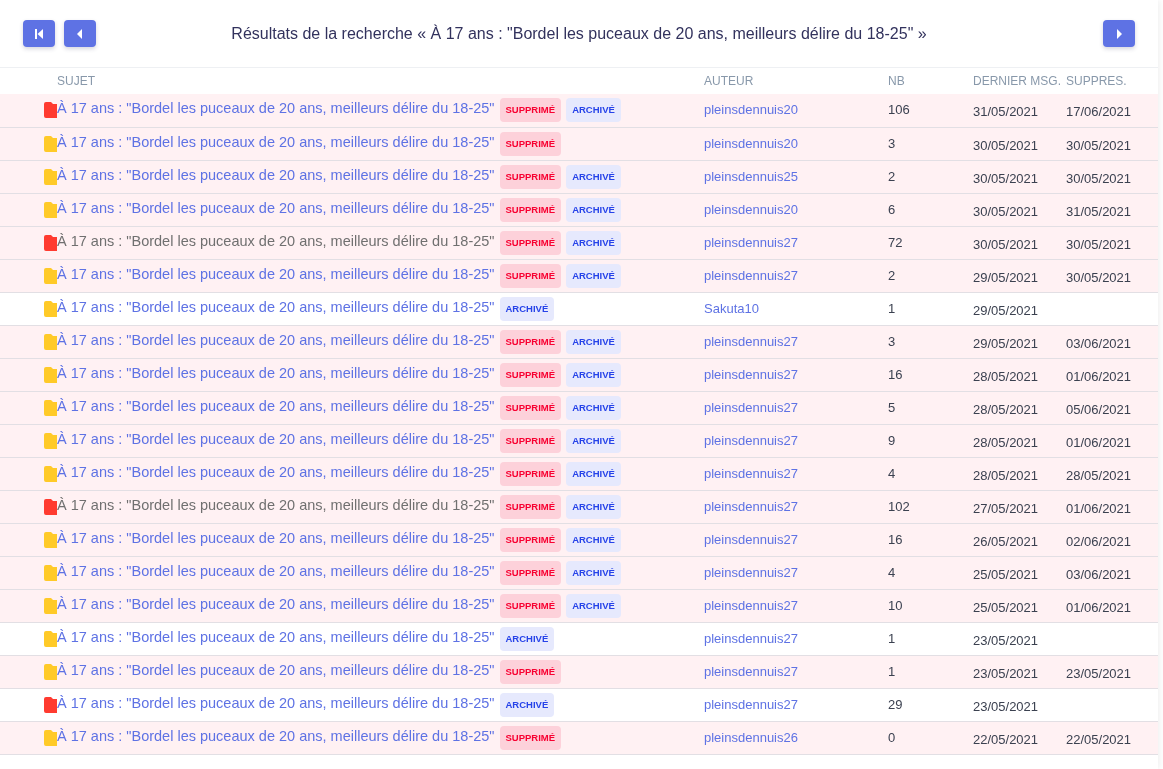  What do you see at coordinates (1099, 739) in the screenshot?
I see `deletion-date: 22/05/2021` at bounding box center [1099, 739].